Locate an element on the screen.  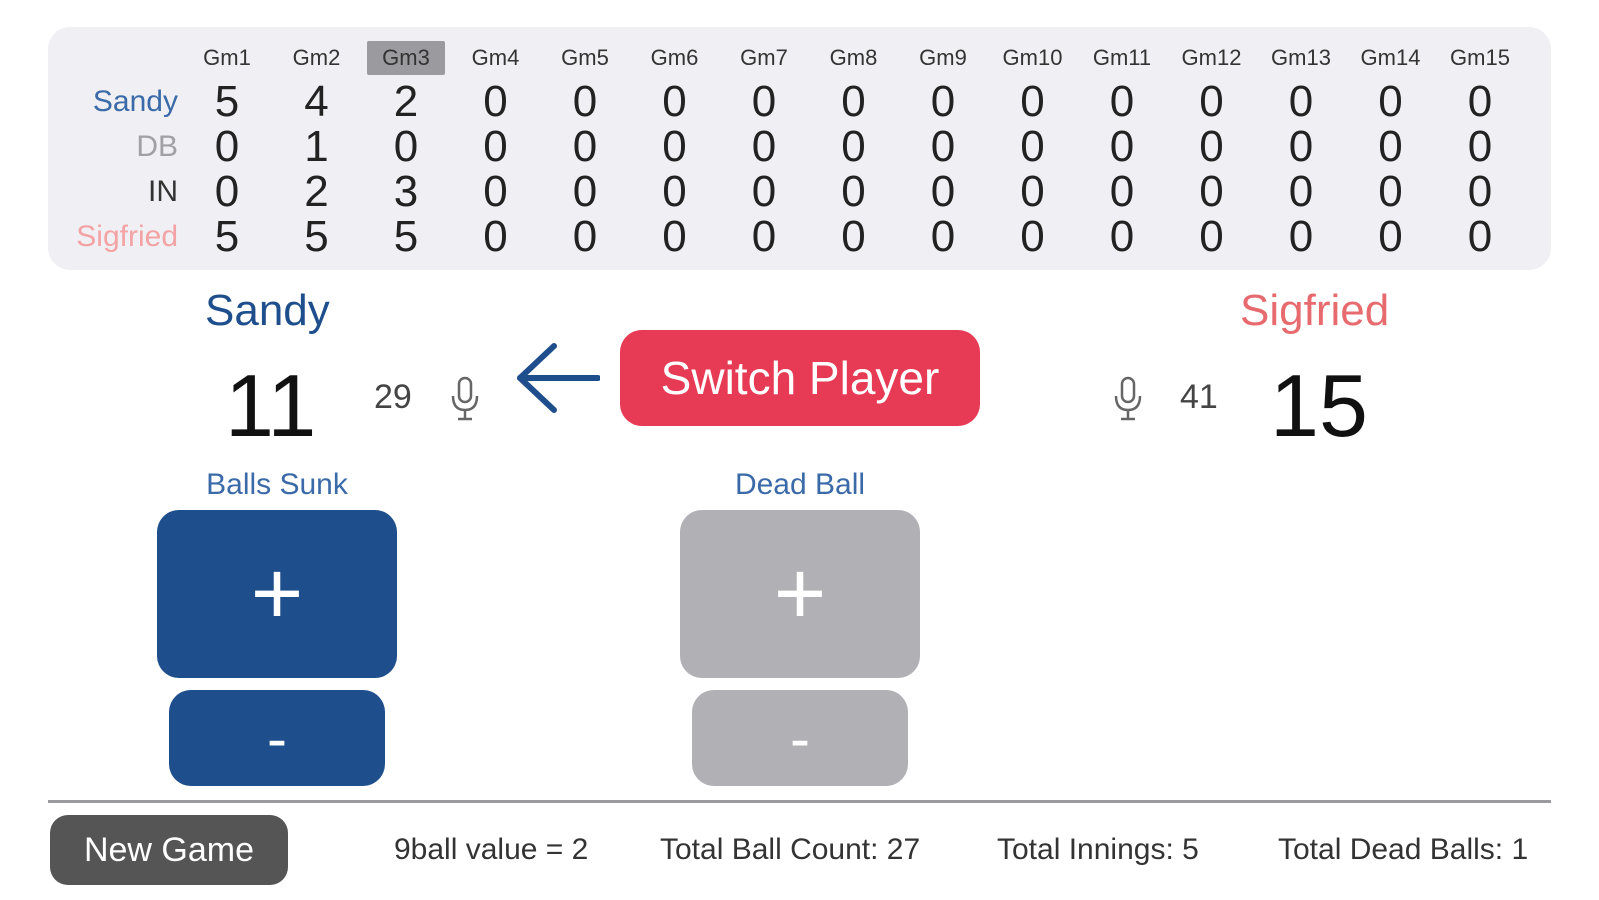
total-innings: Total Innings: 5 is located at coordinates (1098, 849).